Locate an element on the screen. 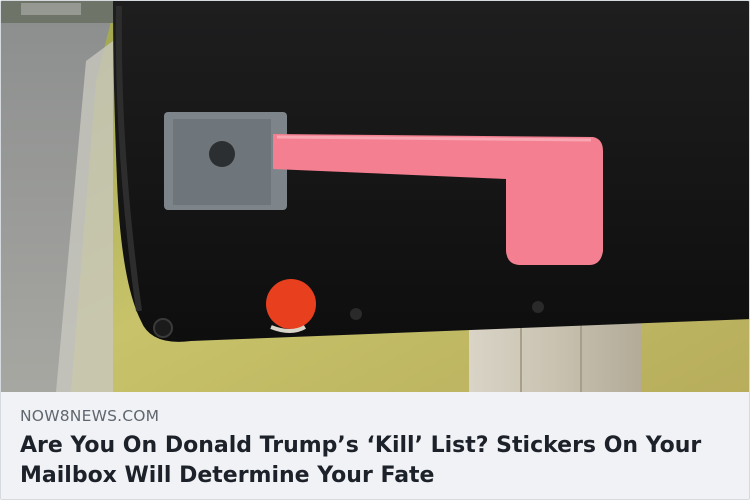 Image resolution: width=750 pixels, height=500 pixels. screw is located at coordinates (163, 328).